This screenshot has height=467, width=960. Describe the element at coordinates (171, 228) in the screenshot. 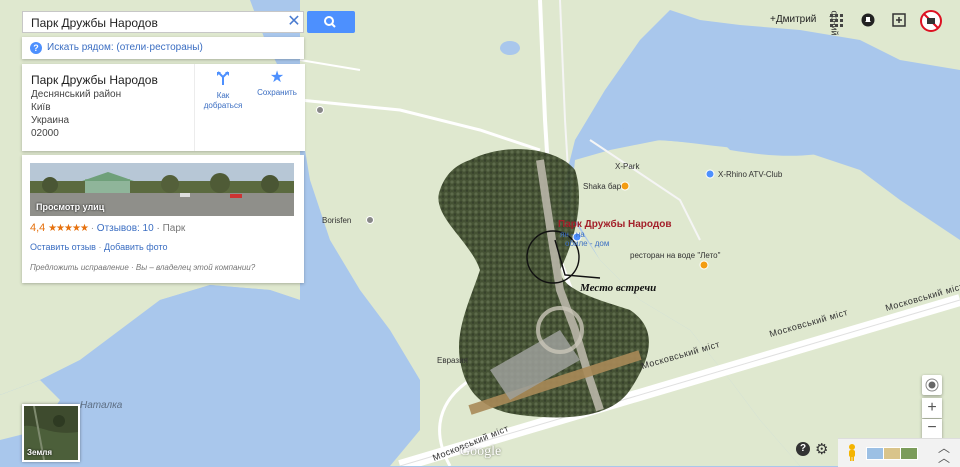

I see `category-text: · Парк` at that location.